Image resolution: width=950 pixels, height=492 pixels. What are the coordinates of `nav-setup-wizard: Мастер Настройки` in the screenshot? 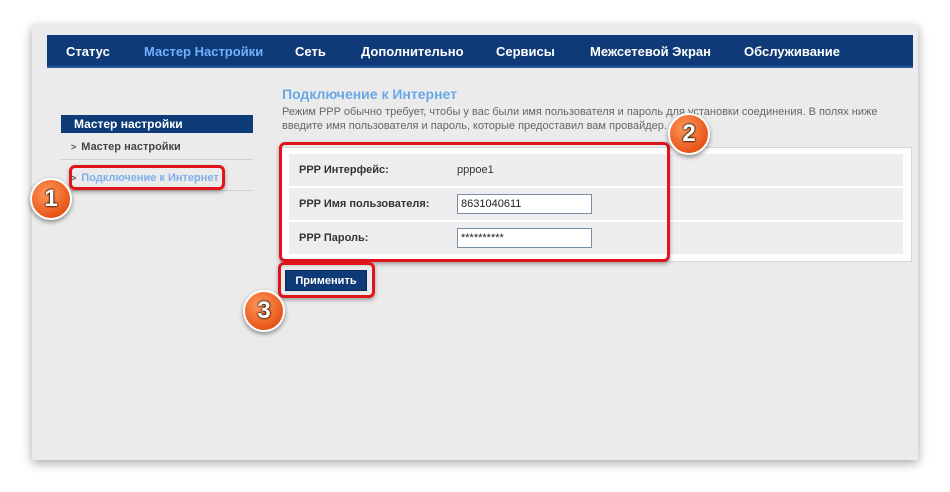 It's located at (203, 51).